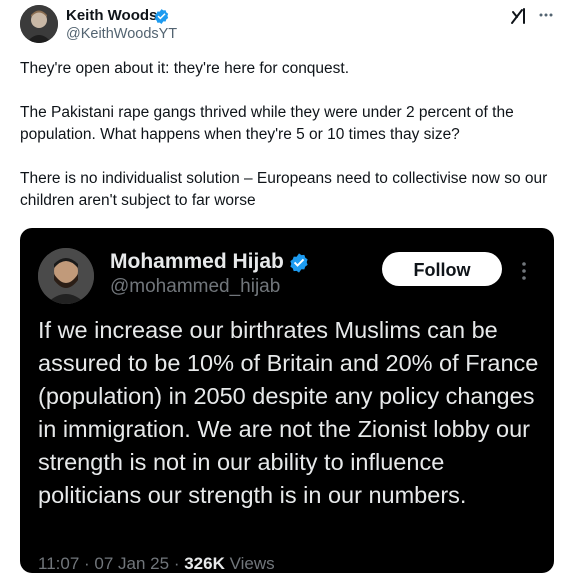 This screenshot has width=568, height=573. I want to click on views-label: Views, so click(252, 563).